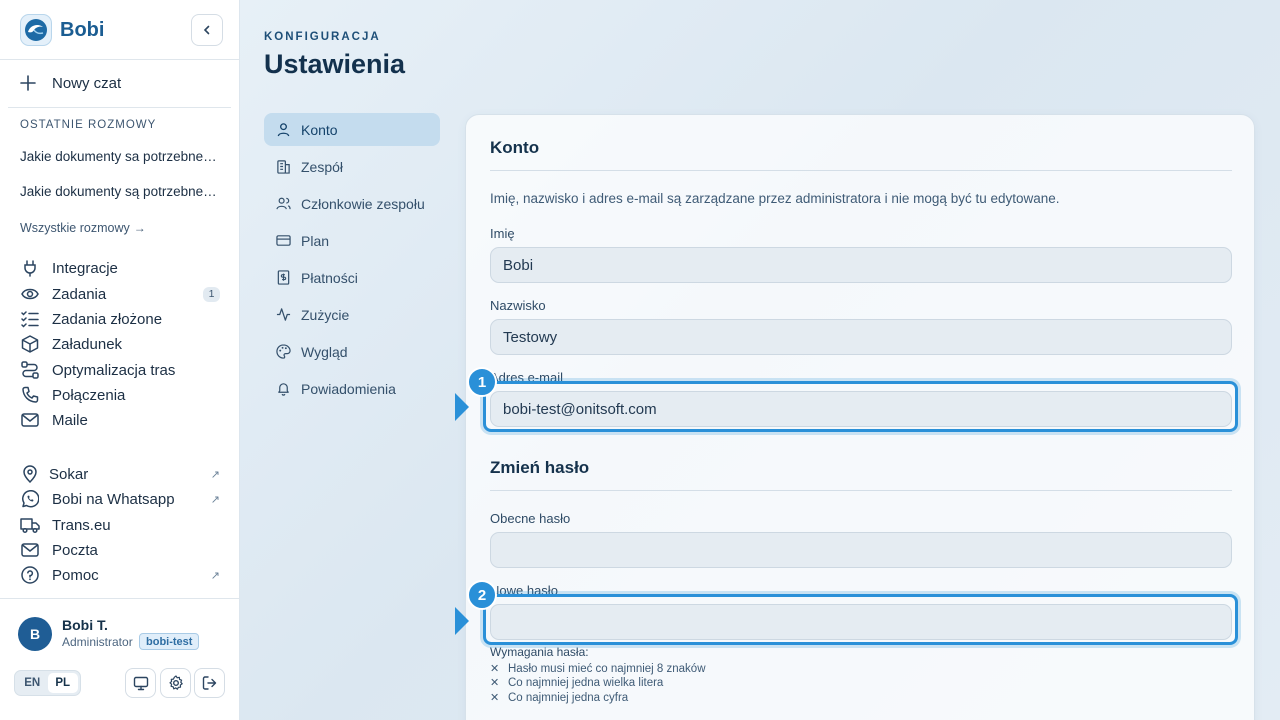  I want to click on nav-item-polaczenia: Połączenia, so click(120, 395).